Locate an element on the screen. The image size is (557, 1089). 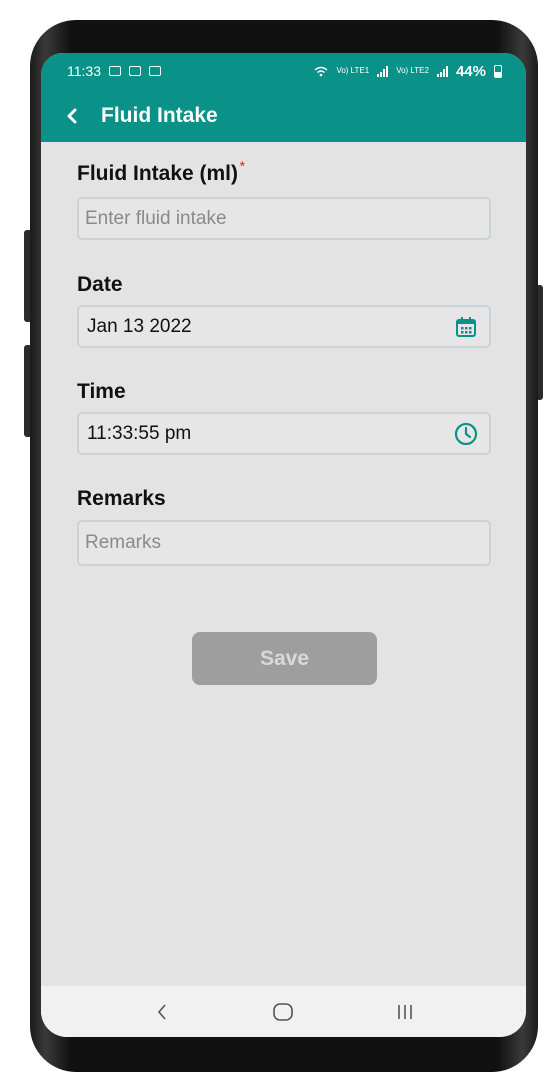
time-picker-button is located at coordinates (466, 434).